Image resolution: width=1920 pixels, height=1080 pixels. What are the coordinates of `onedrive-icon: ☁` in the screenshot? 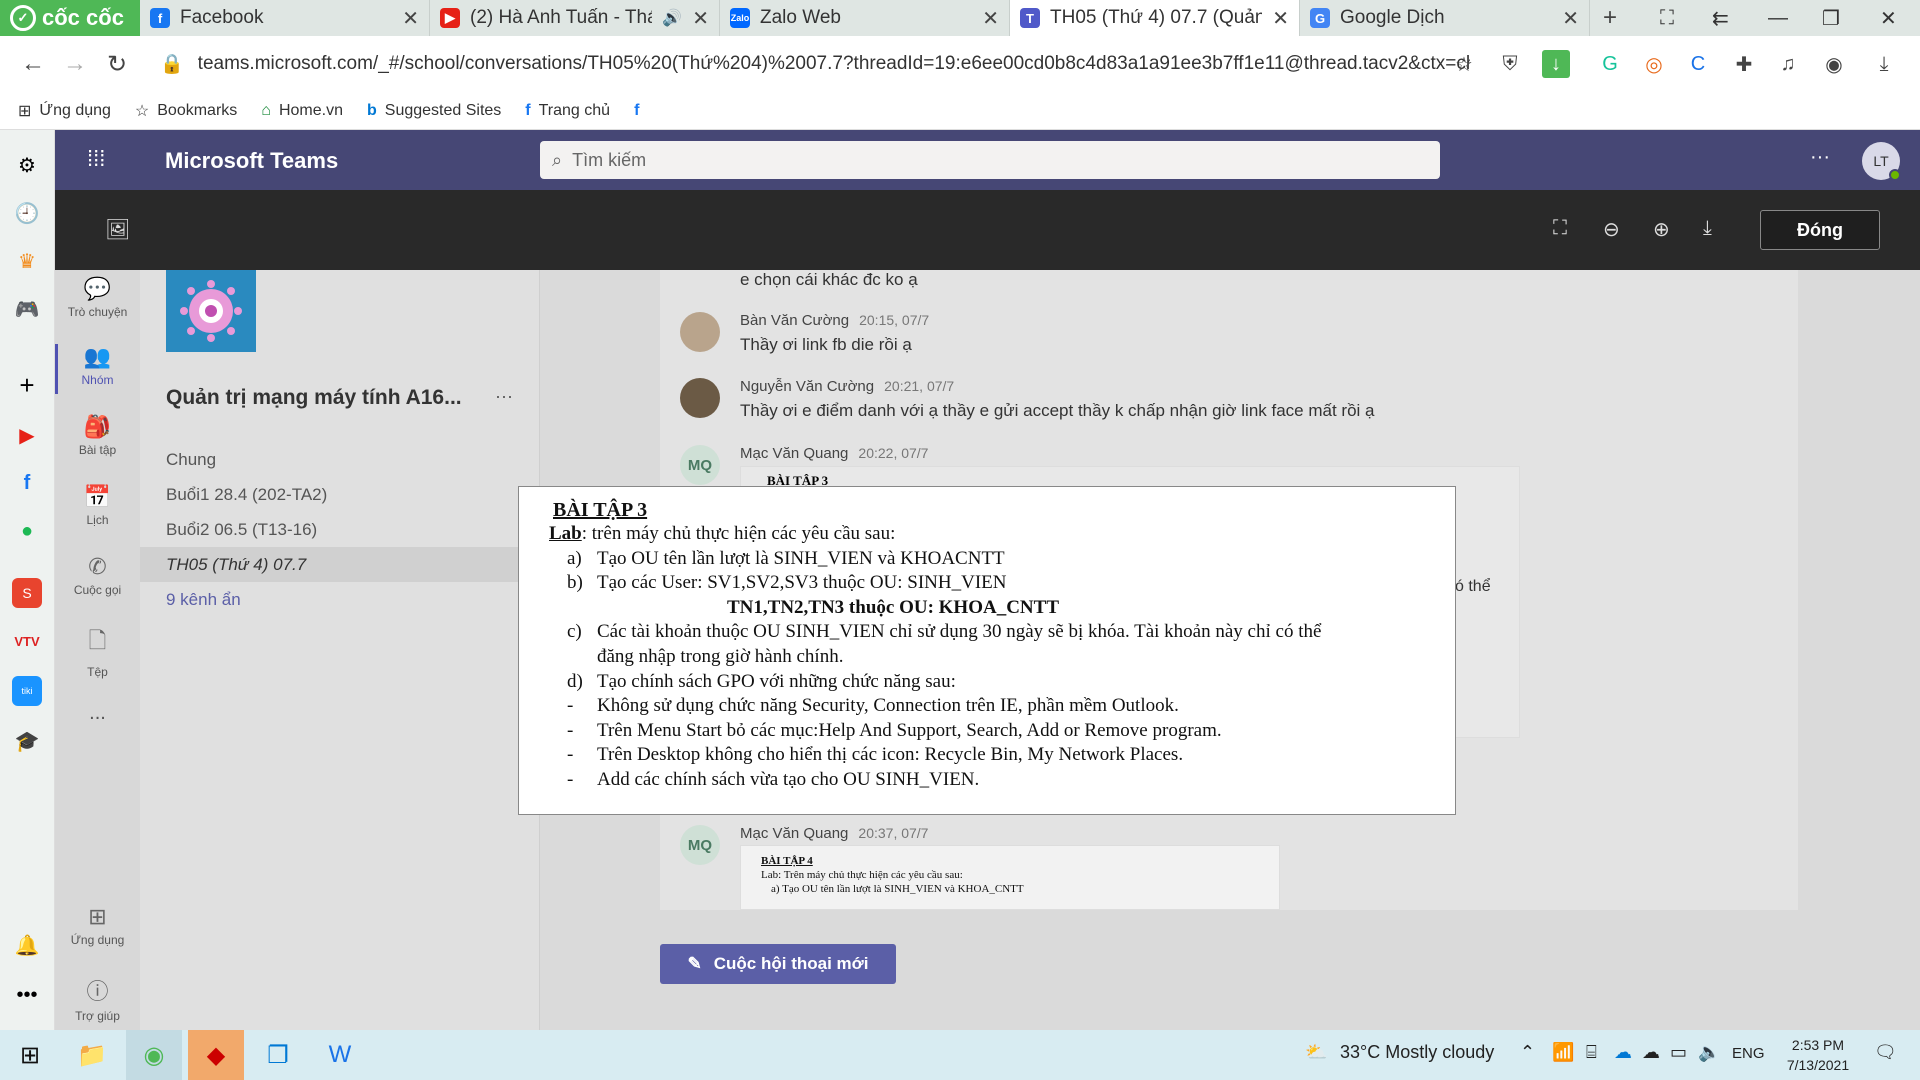 It's located at (1623, 1052).